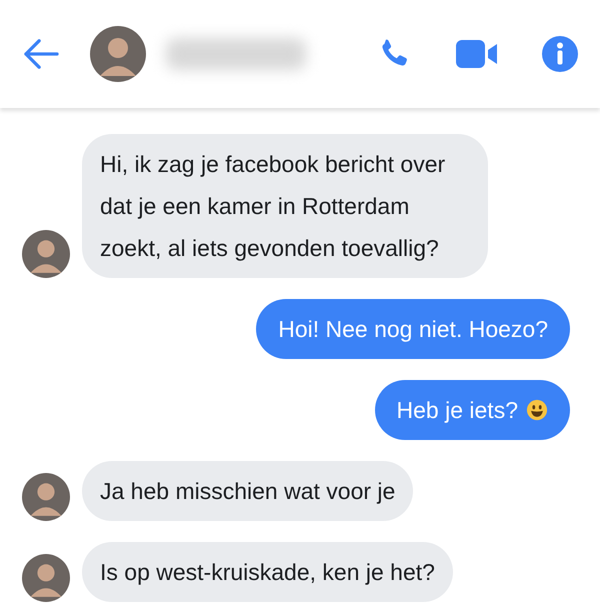 The height and width of the screenshot is (610, 600). Describe the element at coordinates (560, 54) in the screenshot. I see `info-icon` at that location.